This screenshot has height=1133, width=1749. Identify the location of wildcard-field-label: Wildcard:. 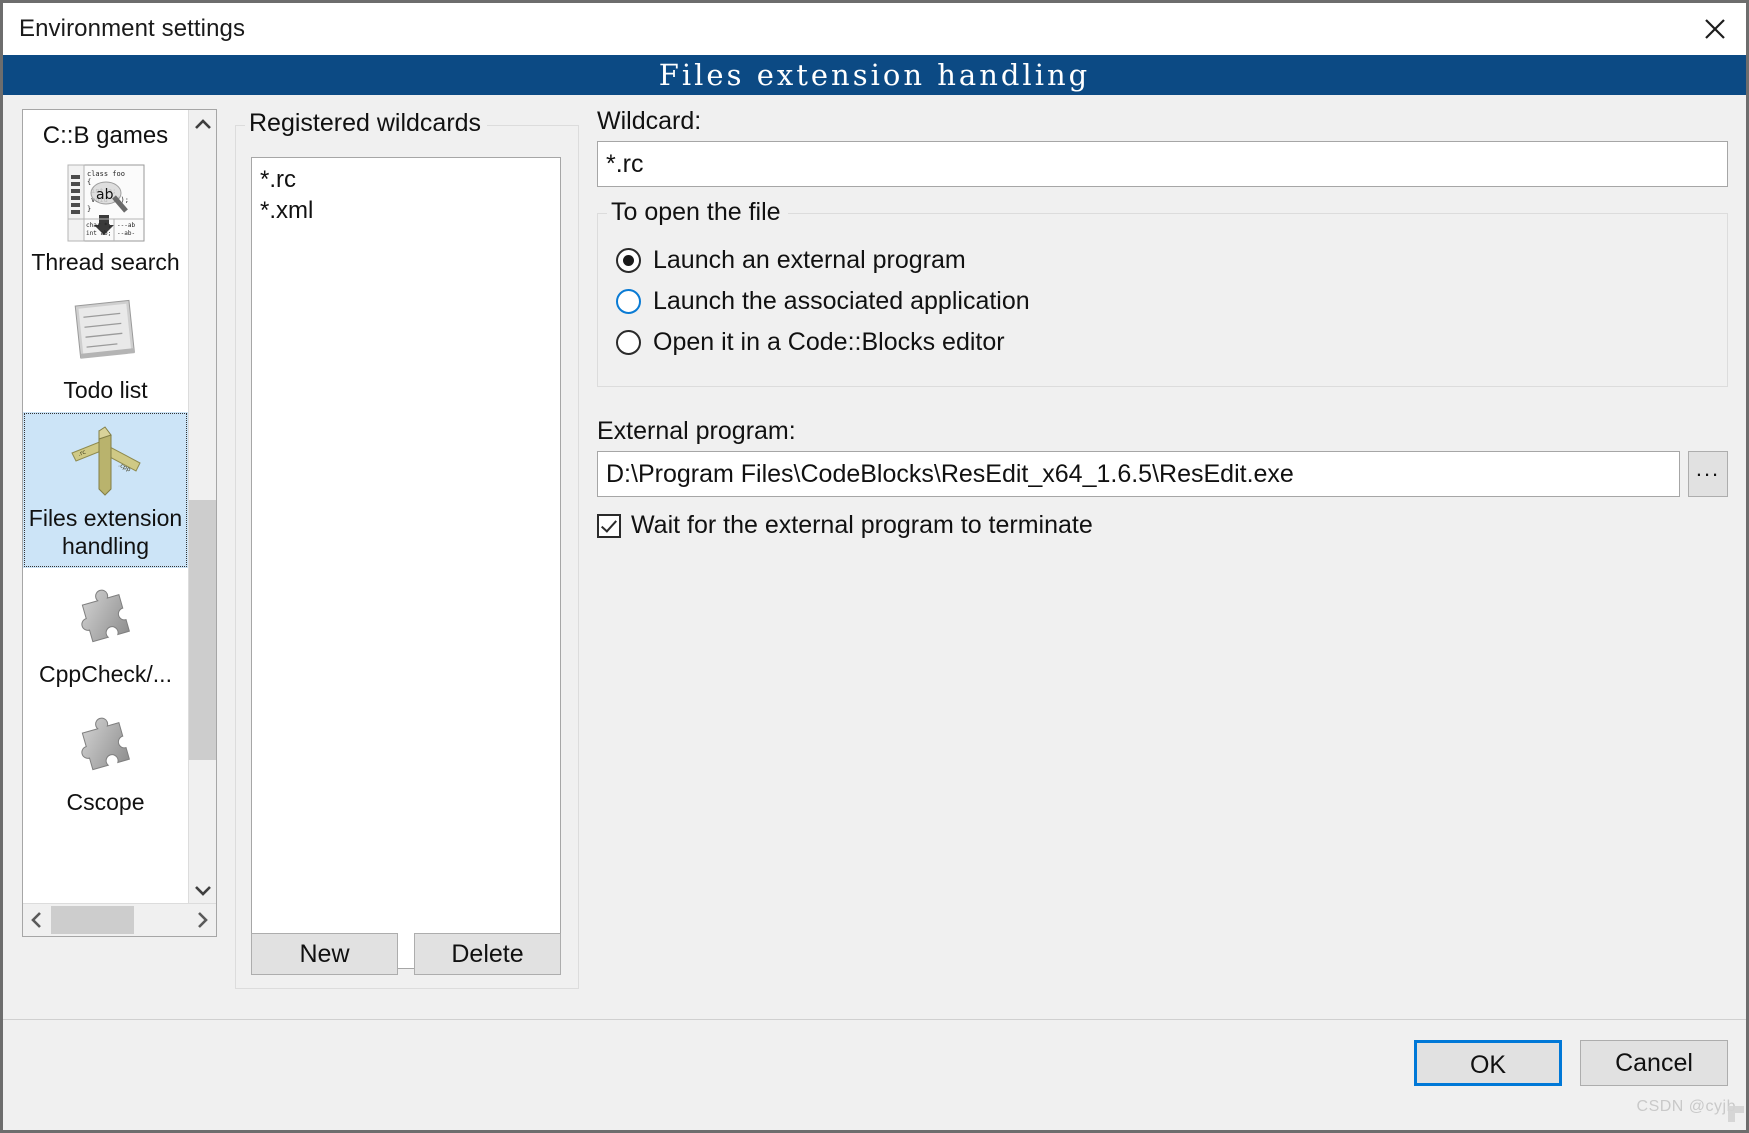
(649, 121).